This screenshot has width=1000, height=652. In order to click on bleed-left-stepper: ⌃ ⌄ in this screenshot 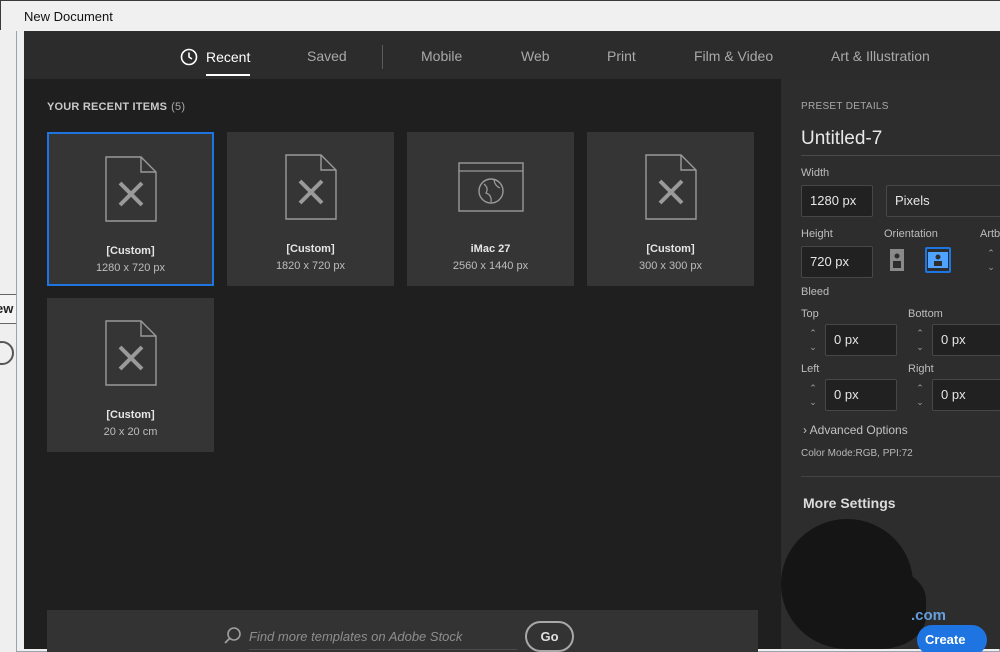, I will do `click(813, 397)`.